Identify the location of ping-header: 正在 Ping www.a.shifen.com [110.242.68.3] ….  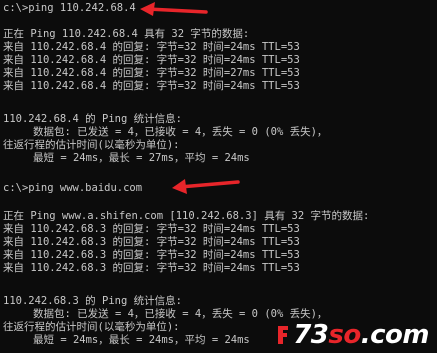
(186, 216).